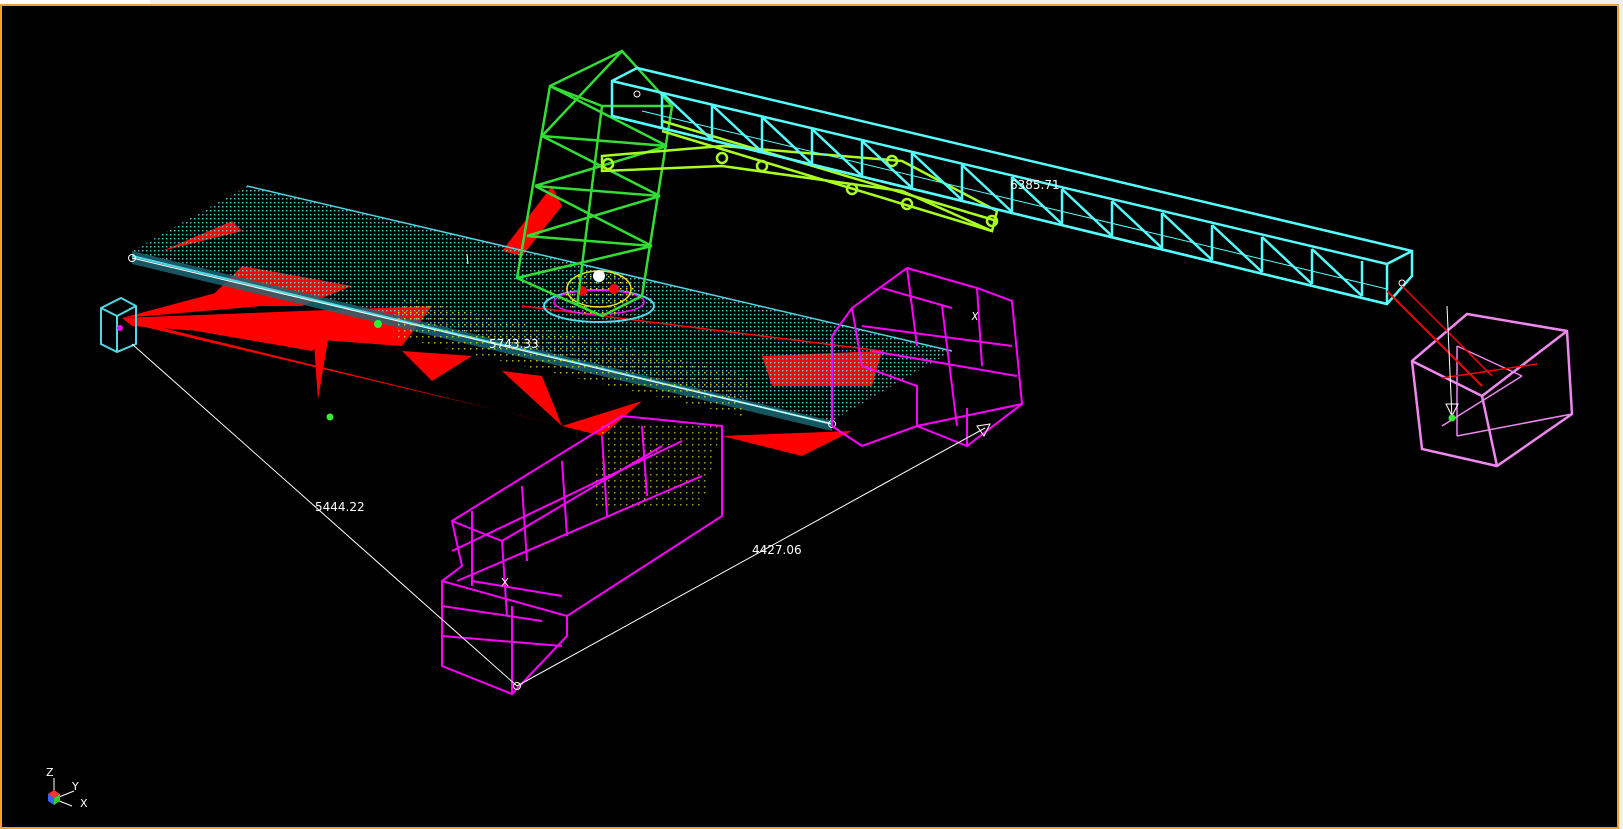 This screenshot has width=1623, height=829. What do you see at coordinates (67, 788) in the screenshot?
I see `axis-triad: Z Y X` at bounding box center [67, 788].